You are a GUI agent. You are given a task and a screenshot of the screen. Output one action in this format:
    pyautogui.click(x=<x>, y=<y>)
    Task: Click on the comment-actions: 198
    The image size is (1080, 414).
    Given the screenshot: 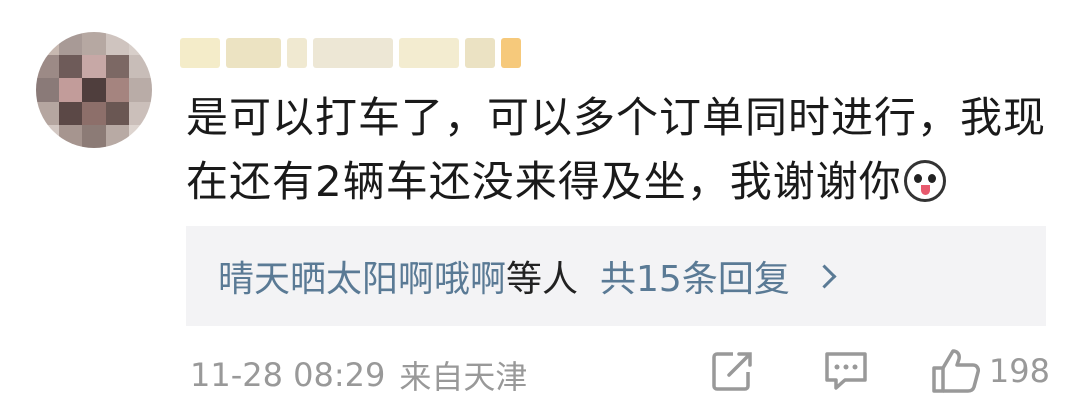 What is the action you would take?
    pyautogui.click(x=879, y=371)
    